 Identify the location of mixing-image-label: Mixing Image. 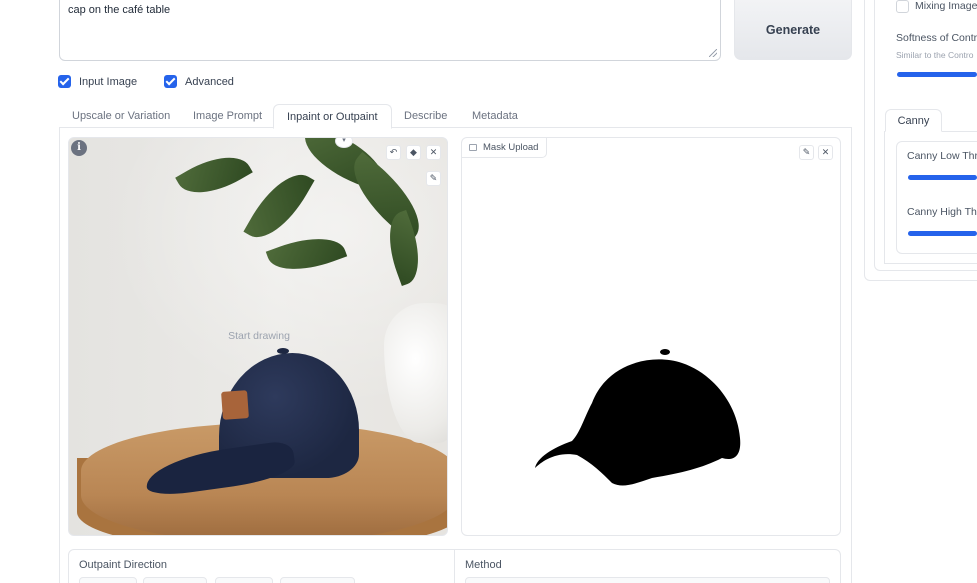
(946, 6).